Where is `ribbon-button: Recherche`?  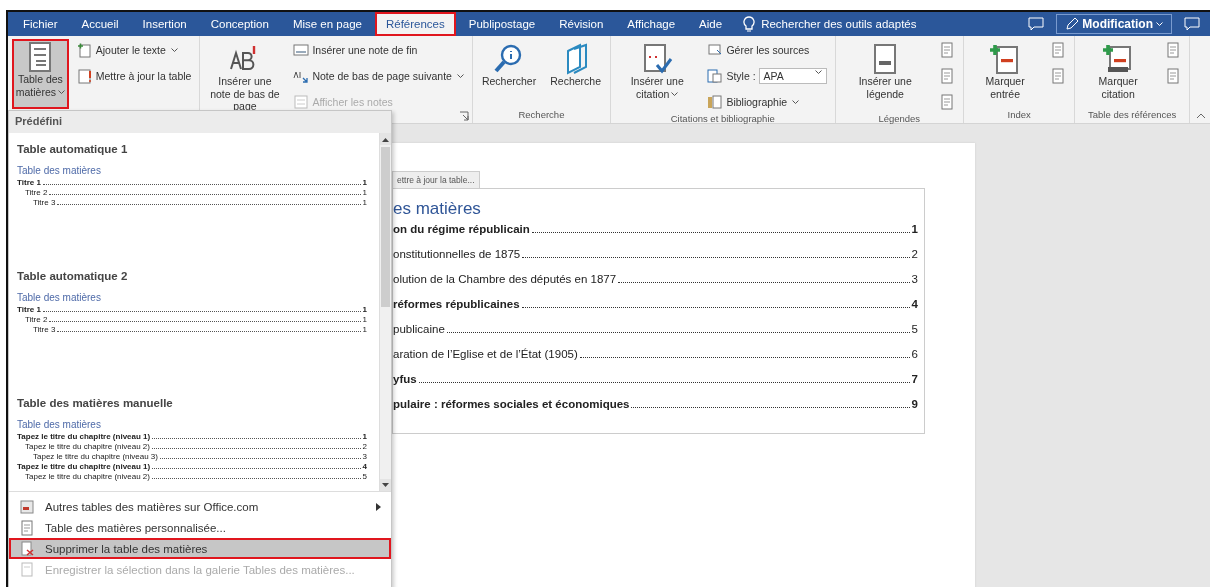 ribbon-button: Recherche is located at coordinates (575, 74).